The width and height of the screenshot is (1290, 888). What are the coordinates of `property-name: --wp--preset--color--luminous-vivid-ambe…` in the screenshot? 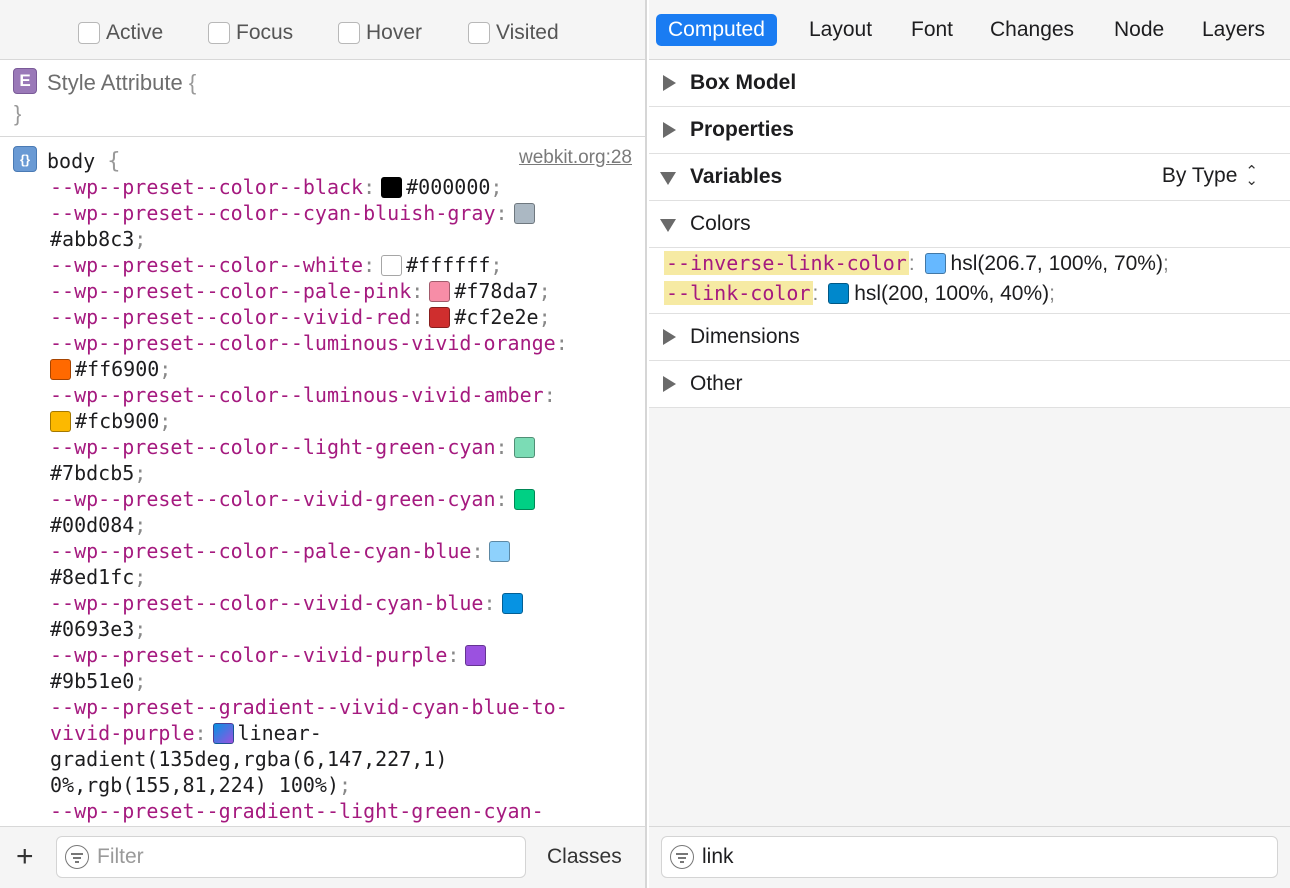 It's located at (297, 395).